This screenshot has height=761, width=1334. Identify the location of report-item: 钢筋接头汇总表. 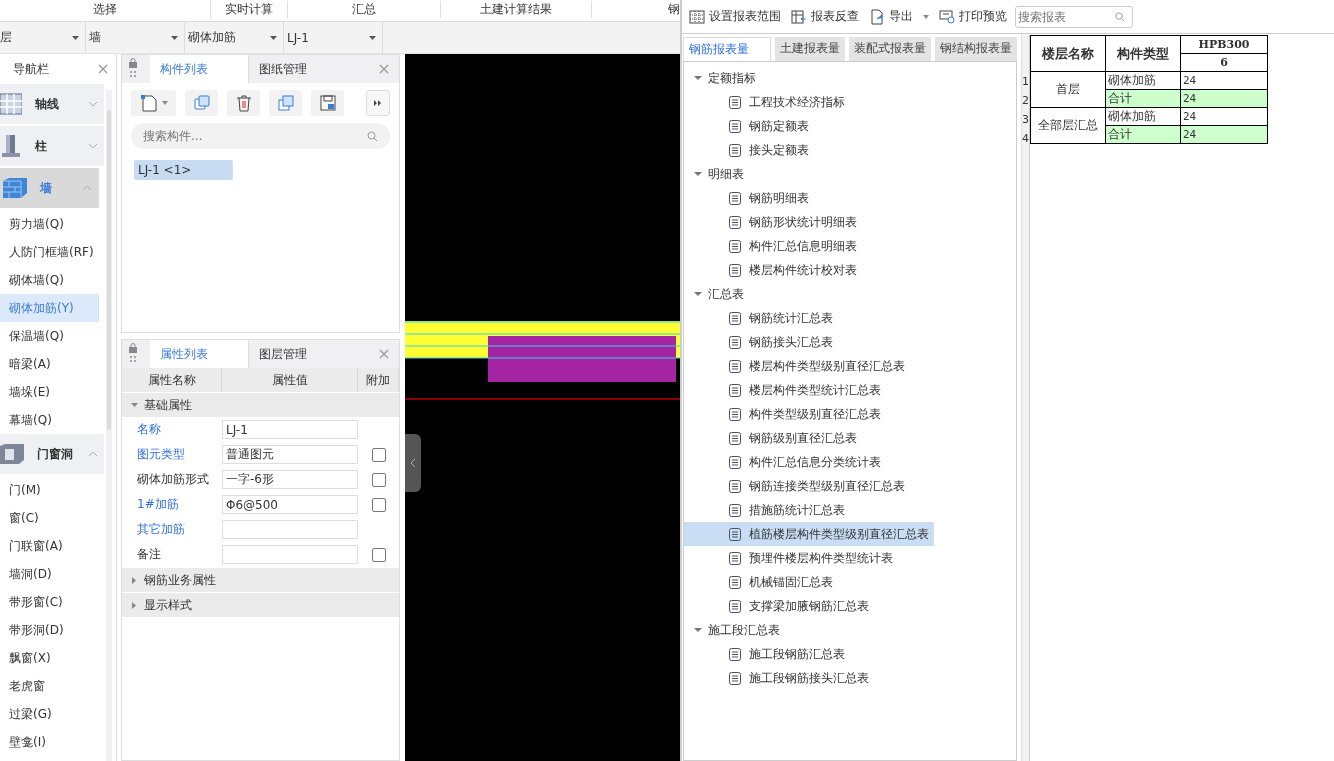
(760, 342).